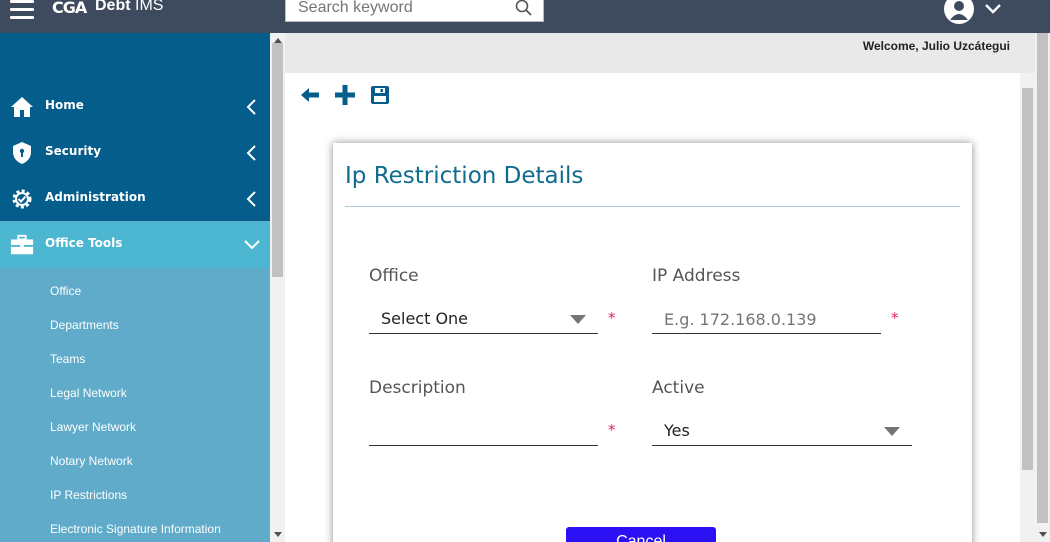 This screenshot has height=542, width=1050. I want to click on app-name: Debt IMS, so click(129, 7).